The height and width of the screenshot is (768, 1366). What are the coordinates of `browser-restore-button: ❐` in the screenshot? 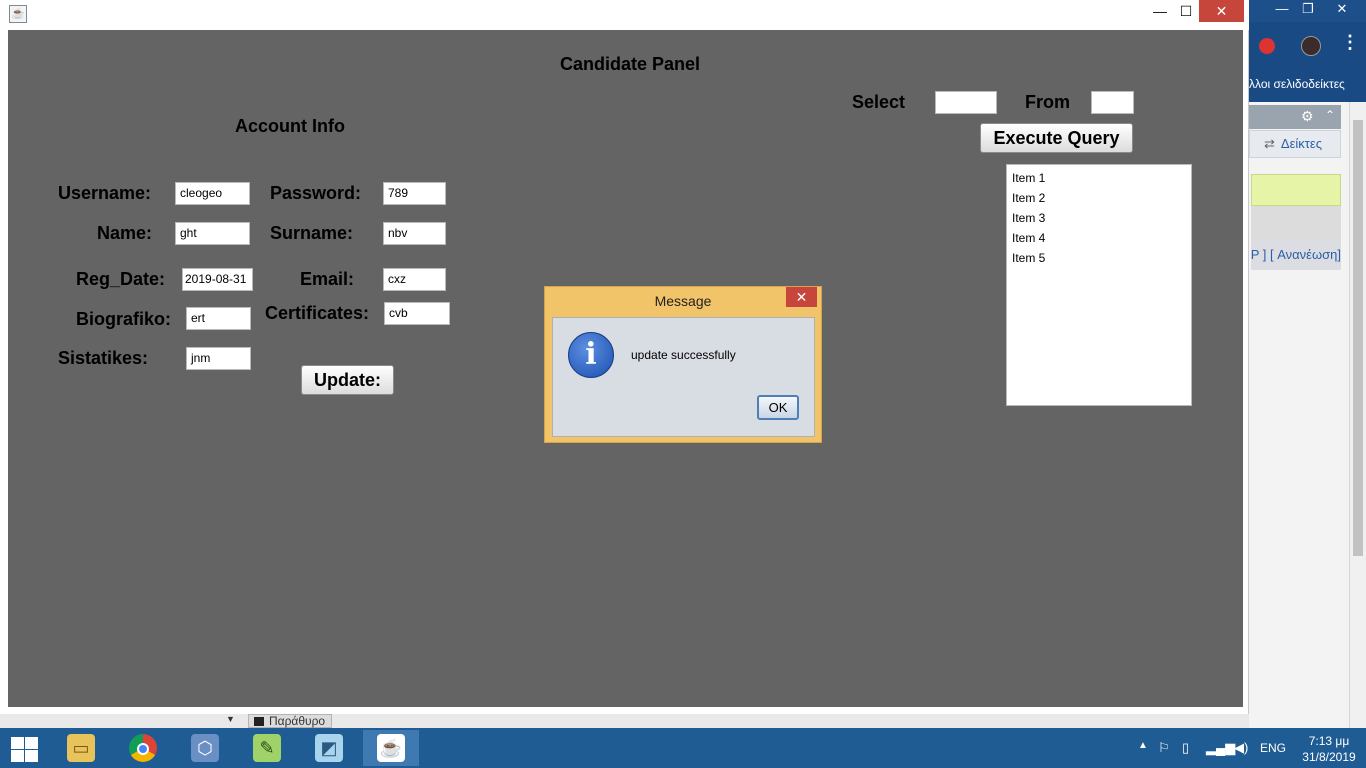 It's located at (1308, 9).